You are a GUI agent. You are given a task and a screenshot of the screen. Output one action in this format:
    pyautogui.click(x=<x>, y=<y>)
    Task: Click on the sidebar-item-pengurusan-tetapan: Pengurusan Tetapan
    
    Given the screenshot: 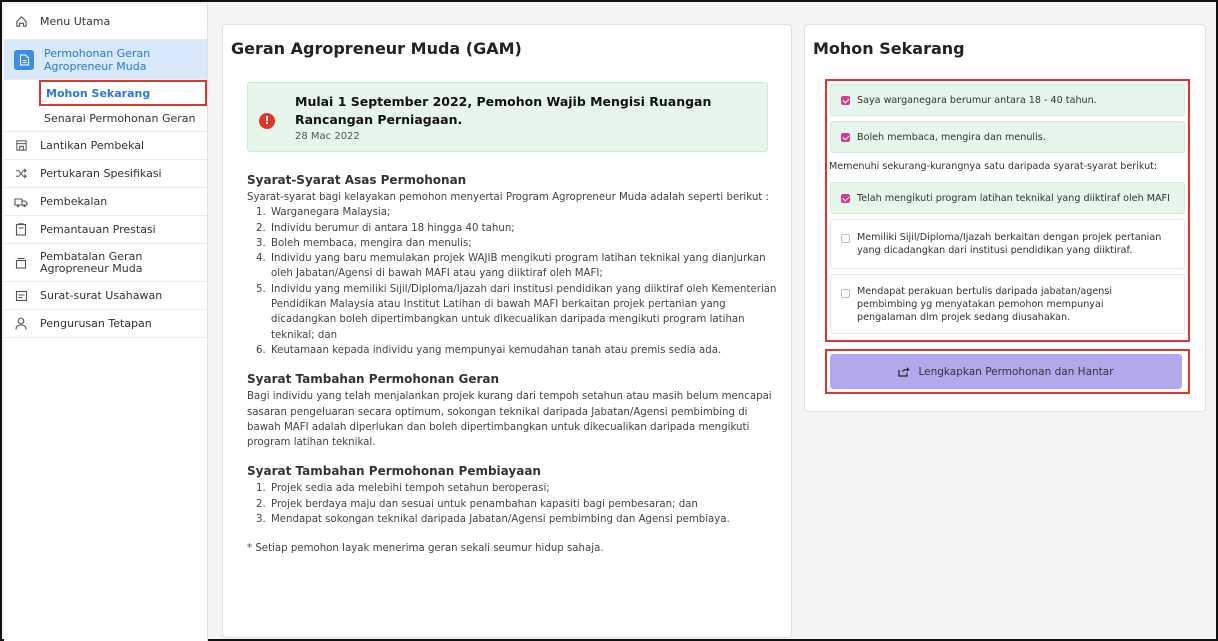 What is the action you would take?
    pyautogui.click(x=105, y=324)
    